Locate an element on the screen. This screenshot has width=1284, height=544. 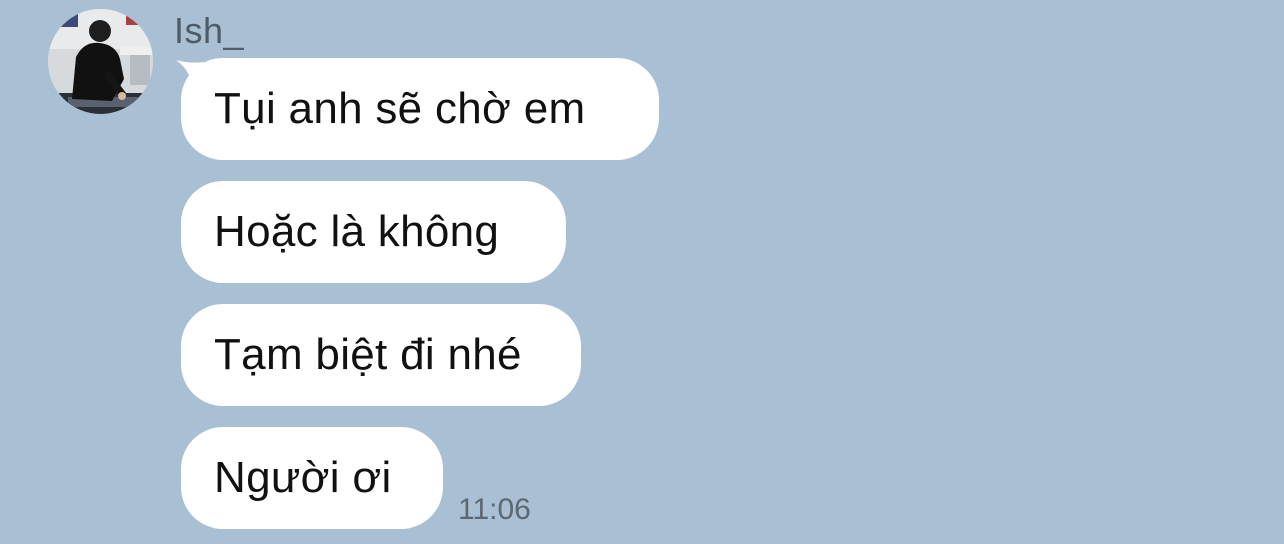
message-bubble: Tụi anh sẽ chờ em is located at coordinates (420, 109).